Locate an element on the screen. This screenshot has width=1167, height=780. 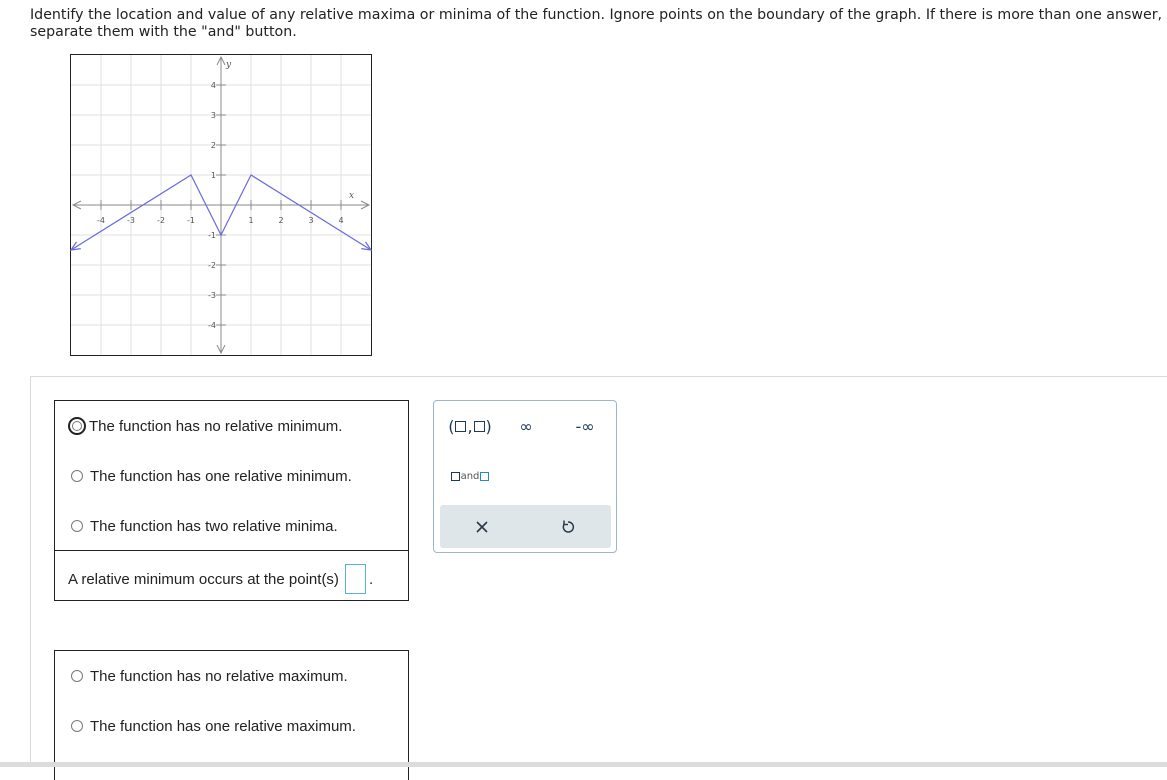
option-label: The function has one relative maximum. is located at coordinates (223, 726).